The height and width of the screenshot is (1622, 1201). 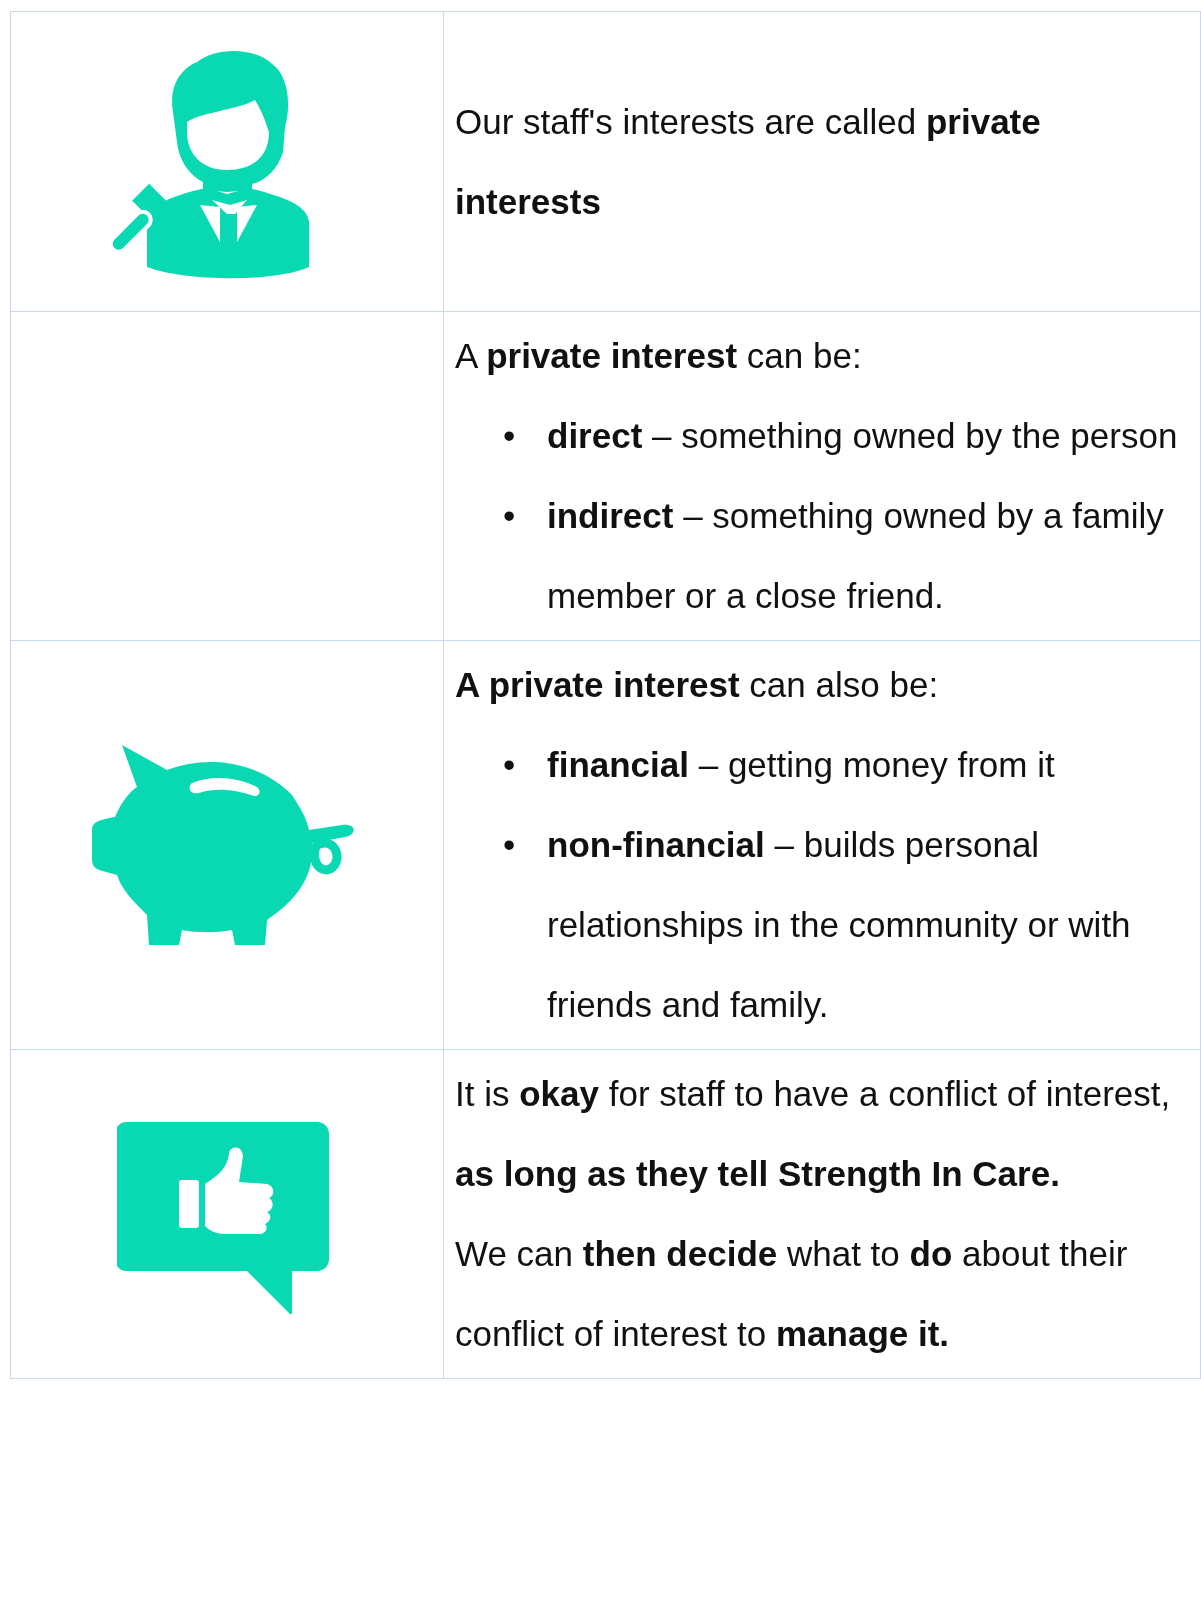 What do you see at coordinates (748, 162) in the screenshot?
I see `paragraph: Our staff's interests are called private interests` at bounding box center [748, 162].